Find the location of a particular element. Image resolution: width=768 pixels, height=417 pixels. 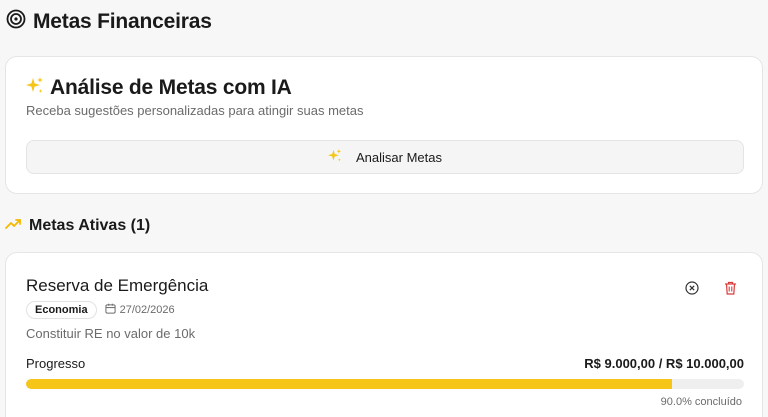

analyze-goals-button: Analisar Metas is located at coordinates (385, 157).